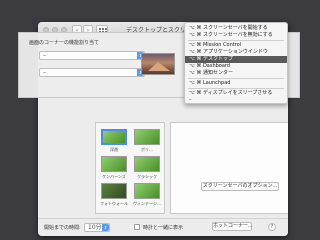 The image size is (320, 240). I want to click on menu-item-label: ⌥ ⌘ スクリーンセーバを開始する, so click(228, 28).